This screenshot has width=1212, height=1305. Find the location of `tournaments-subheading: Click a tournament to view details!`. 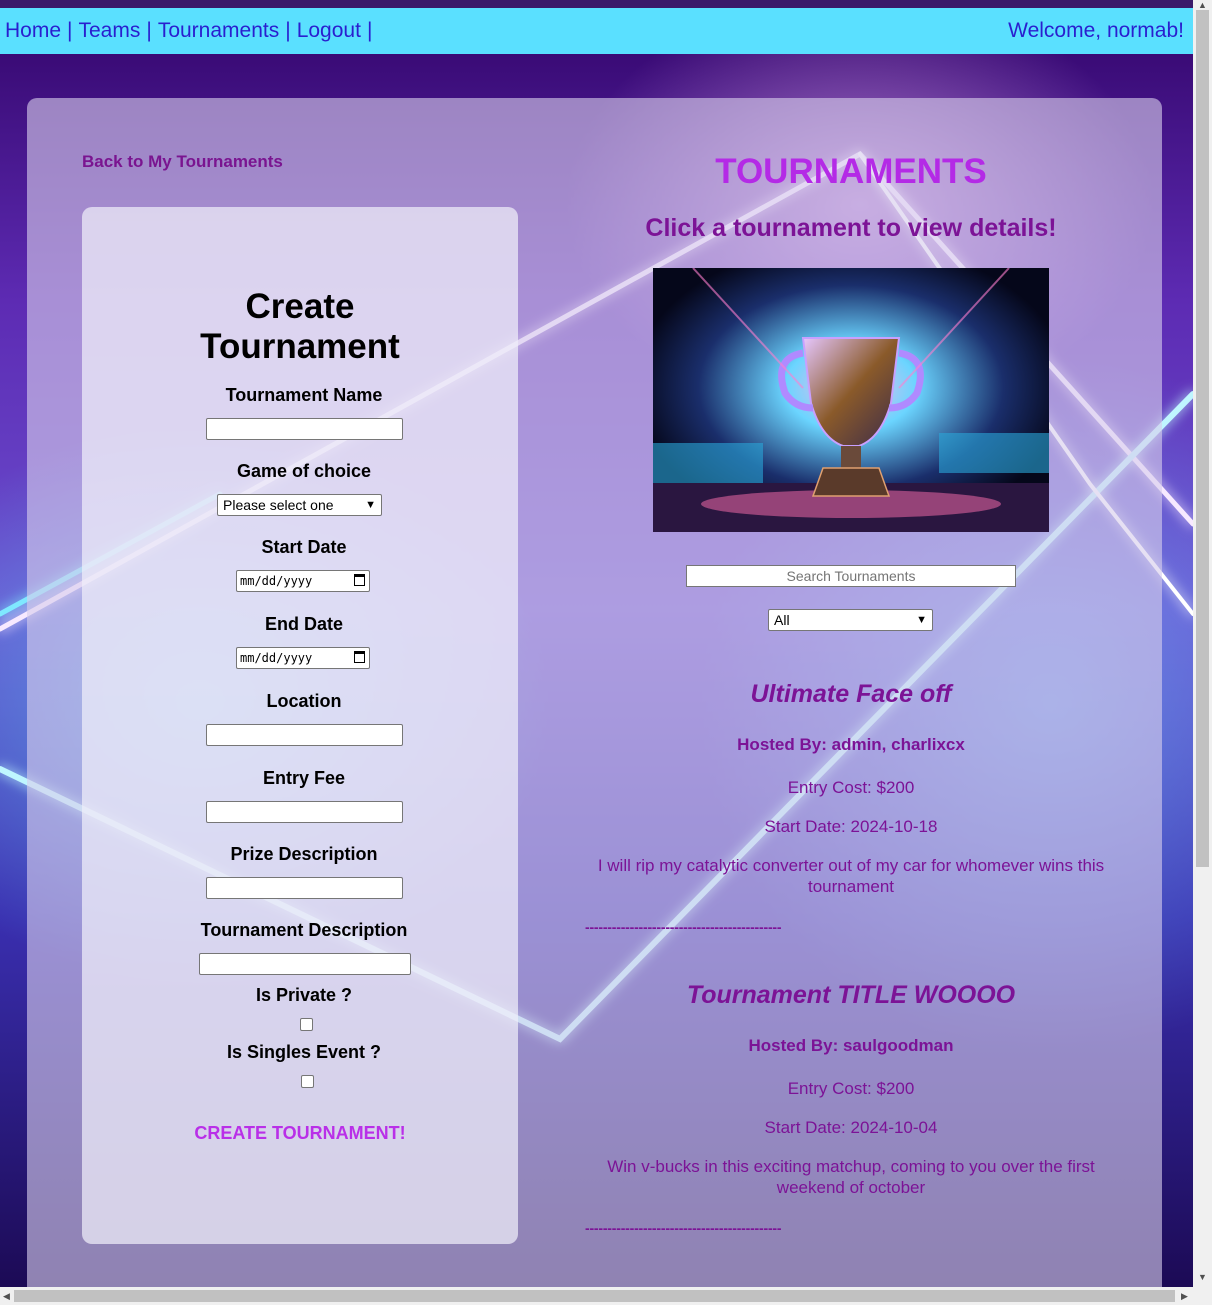

tournaments-subheading: Click a tournament to view details! is located at coordinates (851, 228).